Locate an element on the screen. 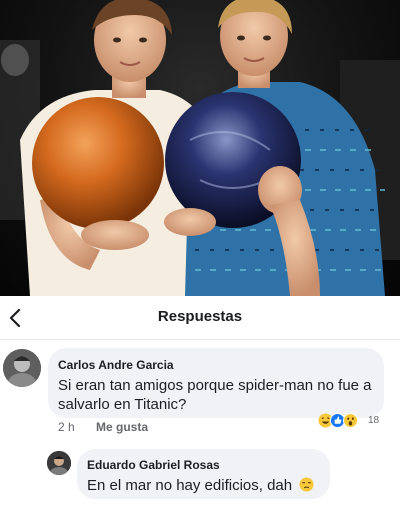 The image size is (400, 509). comment-text-content: En el mar no hay edificios, dah is located at coordinates (190, 485).